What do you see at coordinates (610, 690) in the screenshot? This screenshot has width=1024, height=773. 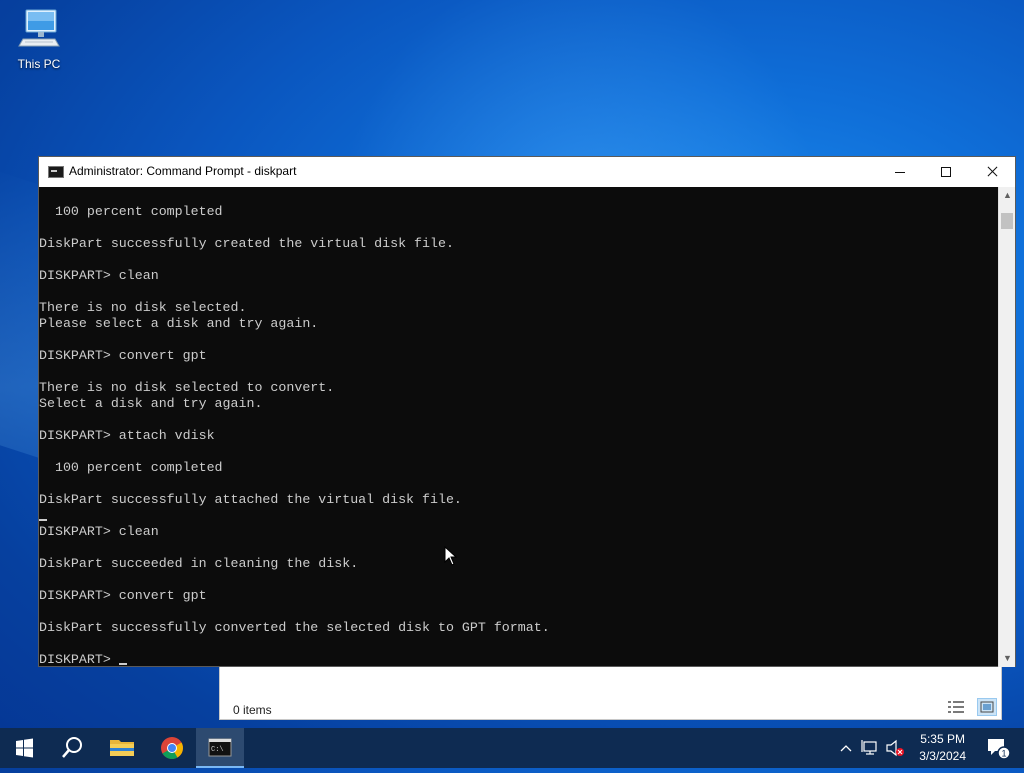 I see `file-explorer-window: 0 items` at bounding box center [610, 690].